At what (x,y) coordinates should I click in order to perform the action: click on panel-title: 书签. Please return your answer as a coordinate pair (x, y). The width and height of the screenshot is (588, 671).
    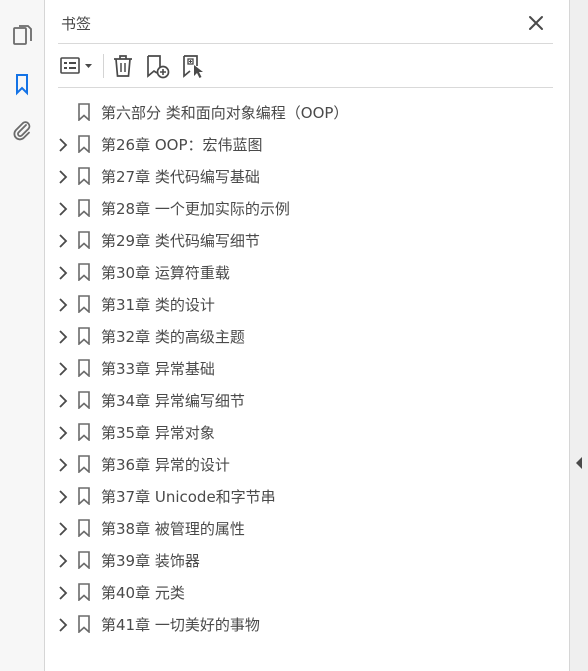
    Looking at the image, I should click on (76, 24).